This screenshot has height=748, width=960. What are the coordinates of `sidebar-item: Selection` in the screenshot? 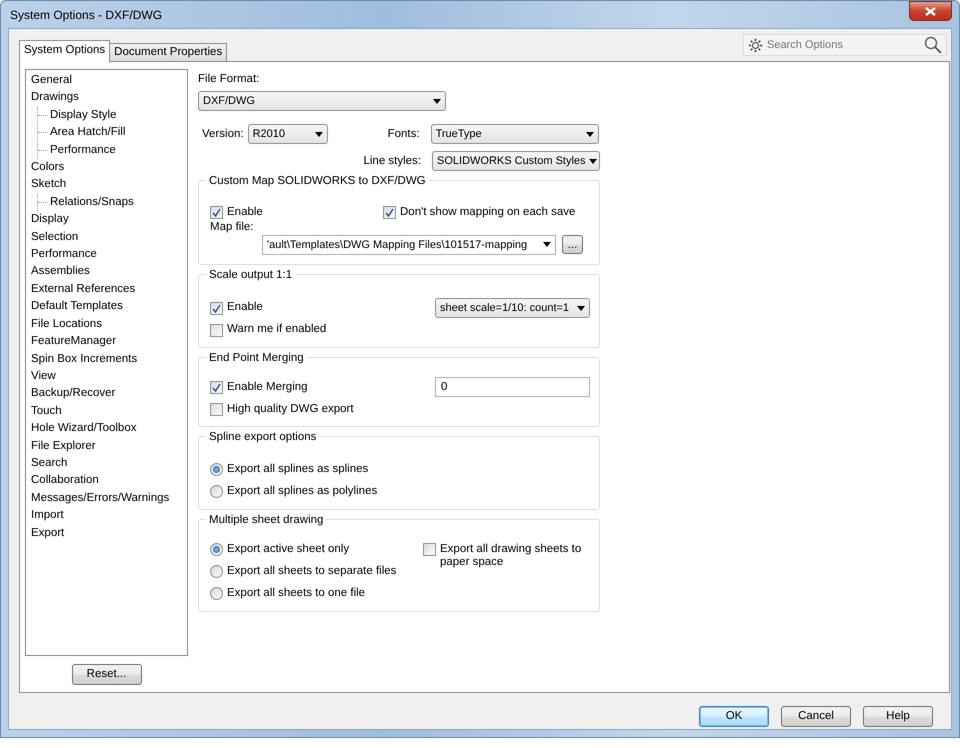 It's located at (54, 237).